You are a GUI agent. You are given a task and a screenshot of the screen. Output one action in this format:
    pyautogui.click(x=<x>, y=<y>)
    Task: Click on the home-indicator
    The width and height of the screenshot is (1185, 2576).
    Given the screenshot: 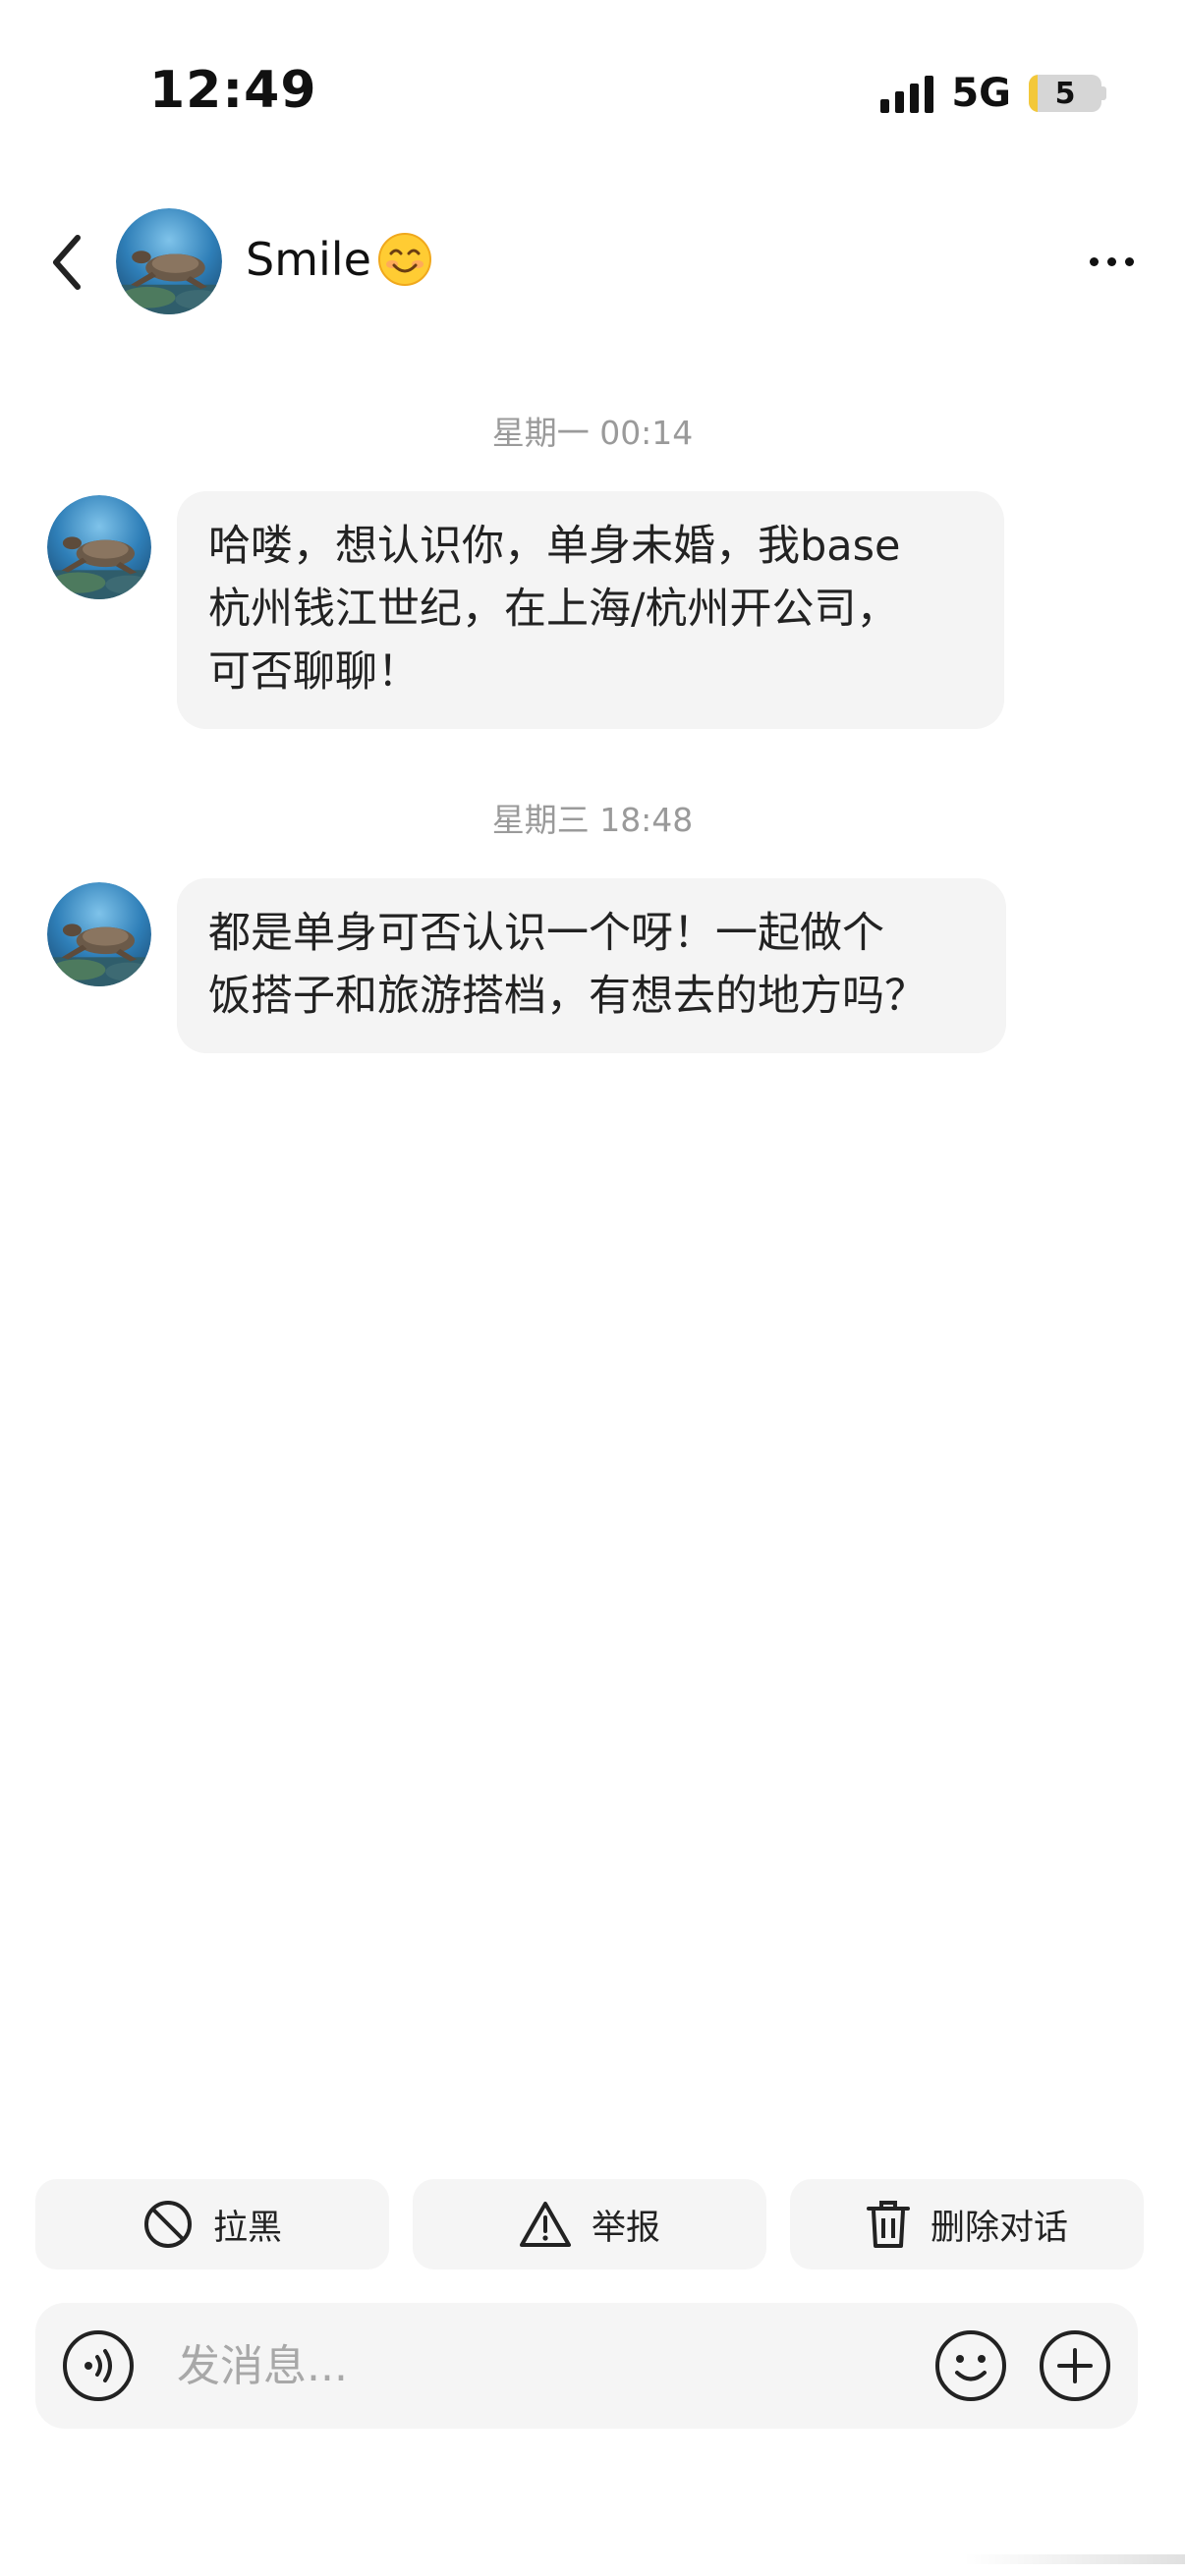 What is the action you would take?
    pyautogui.click(x=1074, y=2559)
    